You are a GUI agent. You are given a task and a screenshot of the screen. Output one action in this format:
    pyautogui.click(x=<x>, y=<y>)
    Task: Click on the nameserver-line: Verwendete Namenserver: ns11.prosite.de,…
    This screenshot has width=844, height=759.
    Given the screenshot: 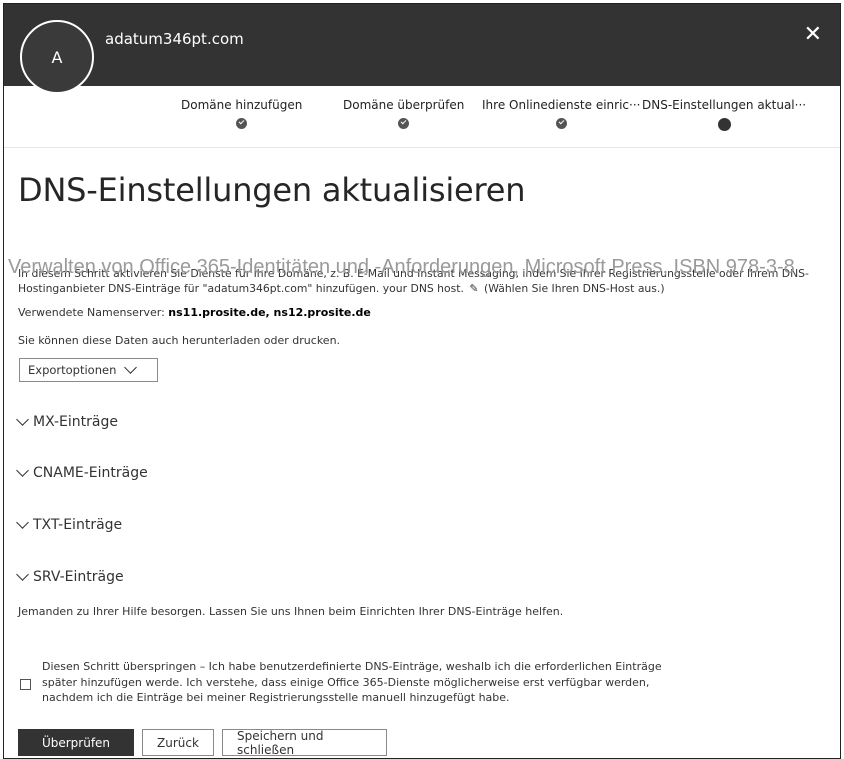 What is the action you would take?
    pyautogui.click(x=194, y=312)
    